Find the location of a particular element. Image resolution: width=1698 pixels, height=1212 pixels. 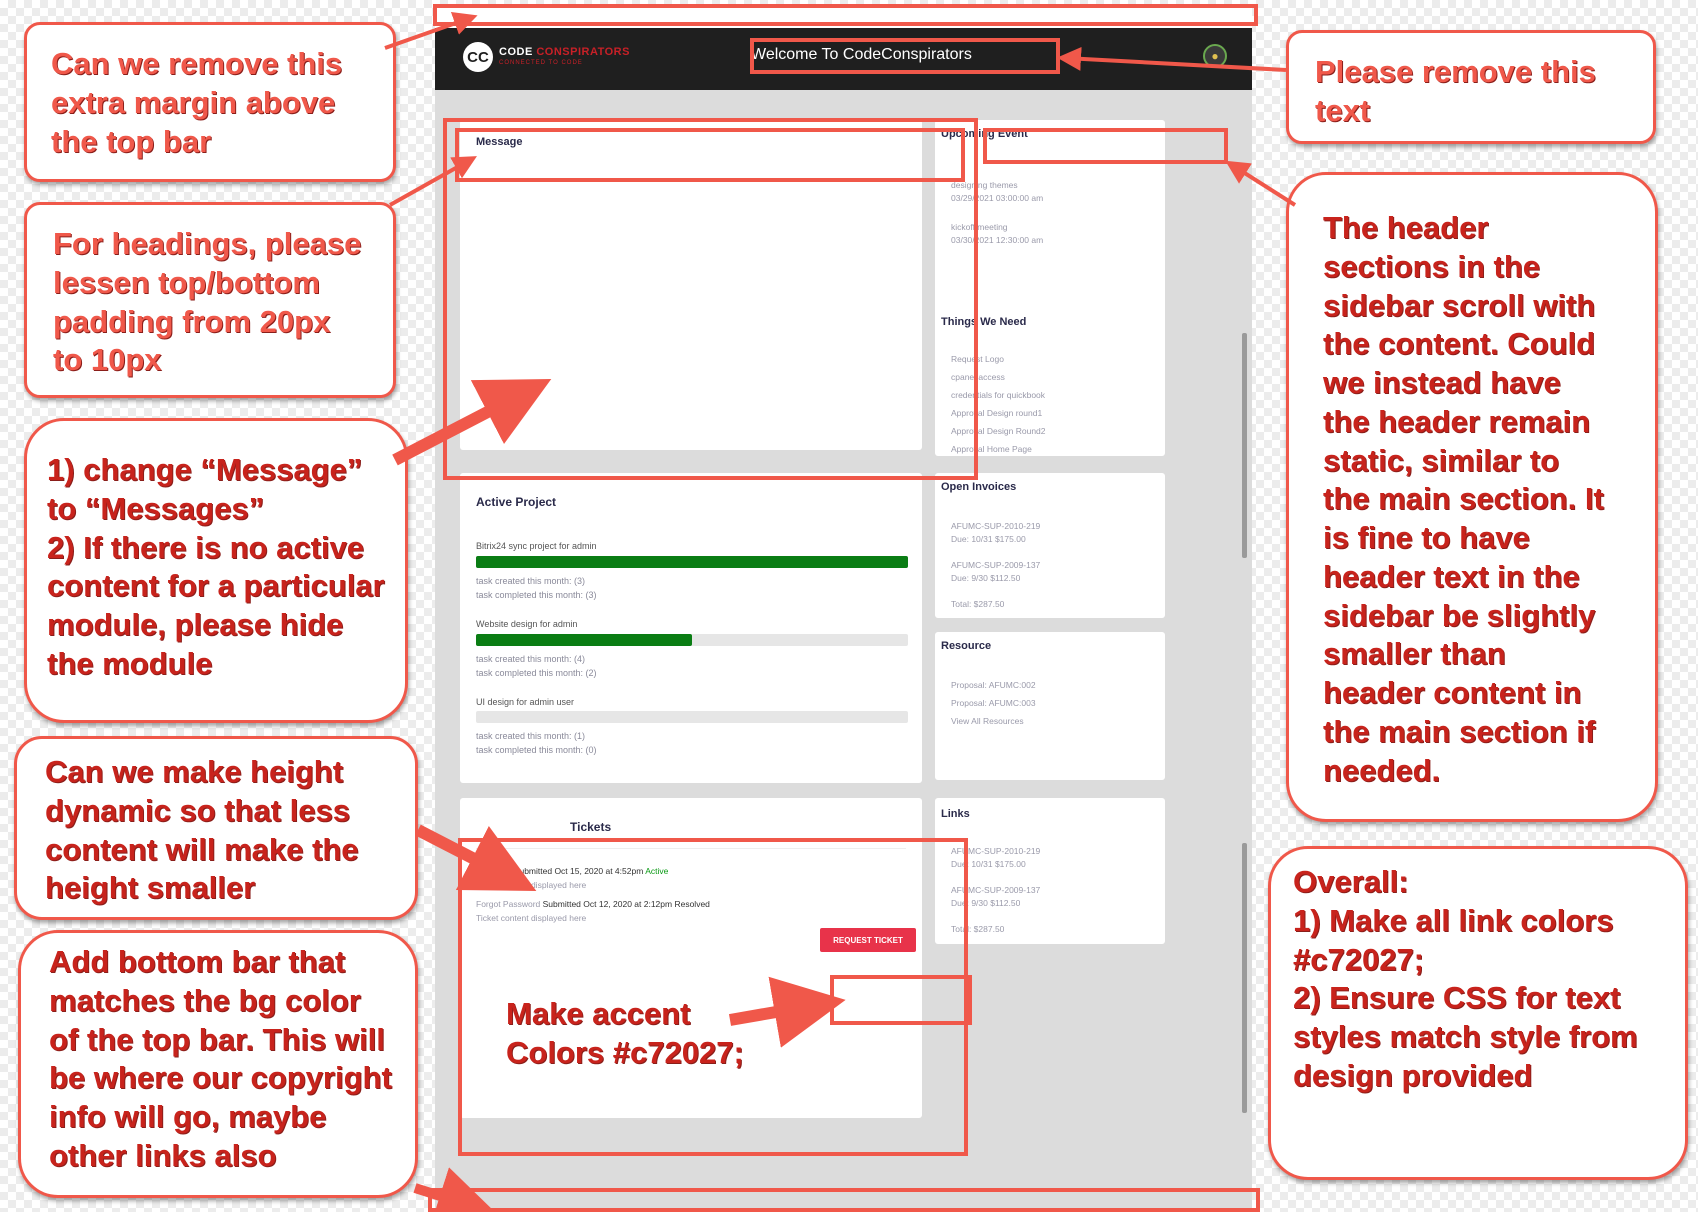

arrow-message is located at coordinates (472, 422).